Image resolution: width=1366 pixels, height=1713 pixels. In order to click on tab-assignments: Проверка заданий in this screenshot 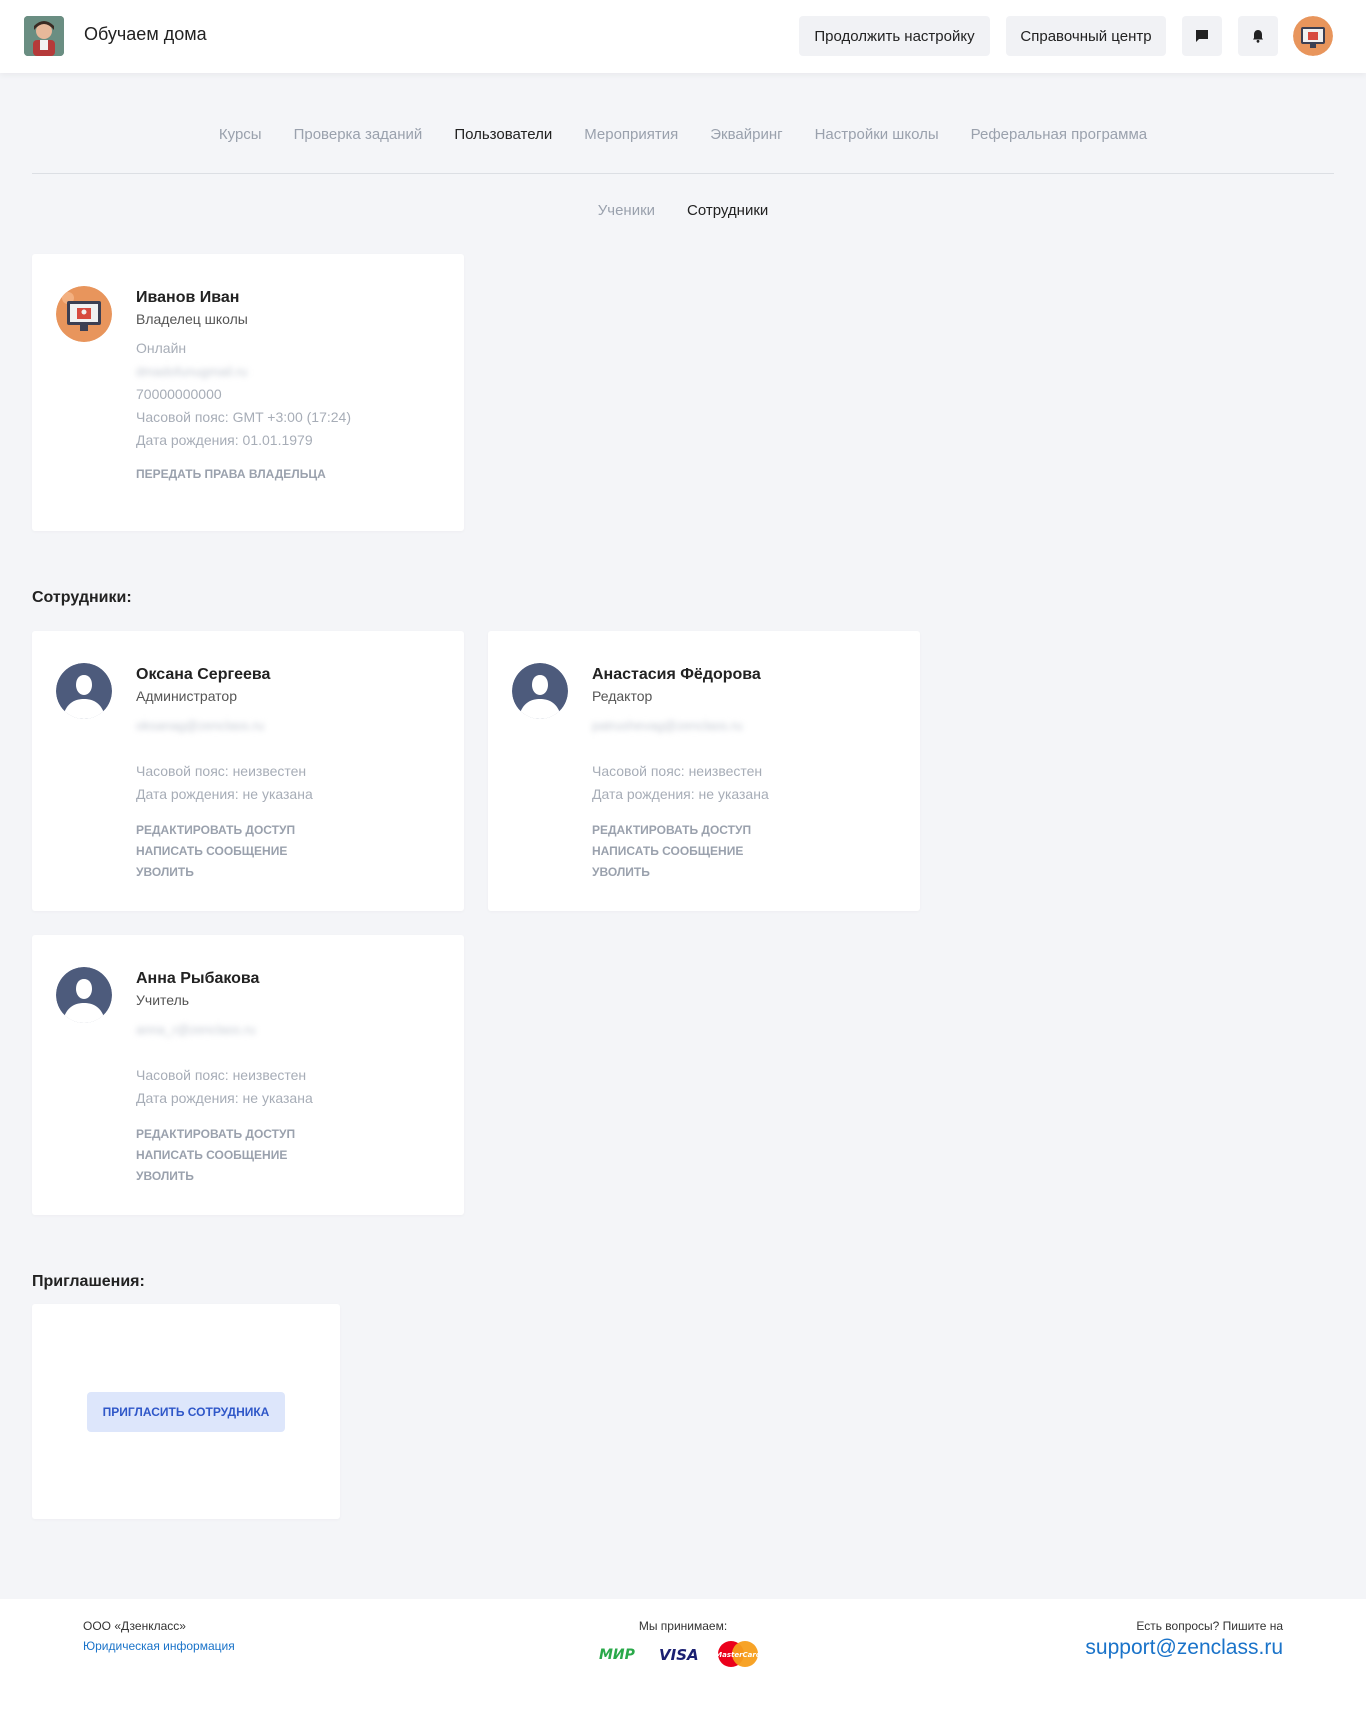, I will do `click(358, 134)`.